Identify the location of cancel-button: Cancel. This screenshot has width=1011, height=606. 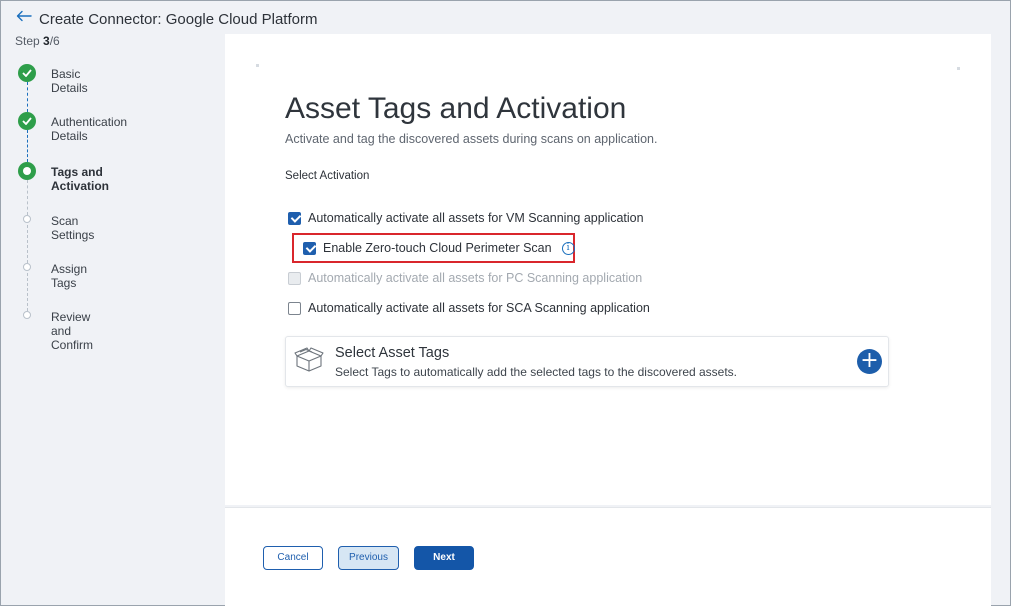
(293, 558).